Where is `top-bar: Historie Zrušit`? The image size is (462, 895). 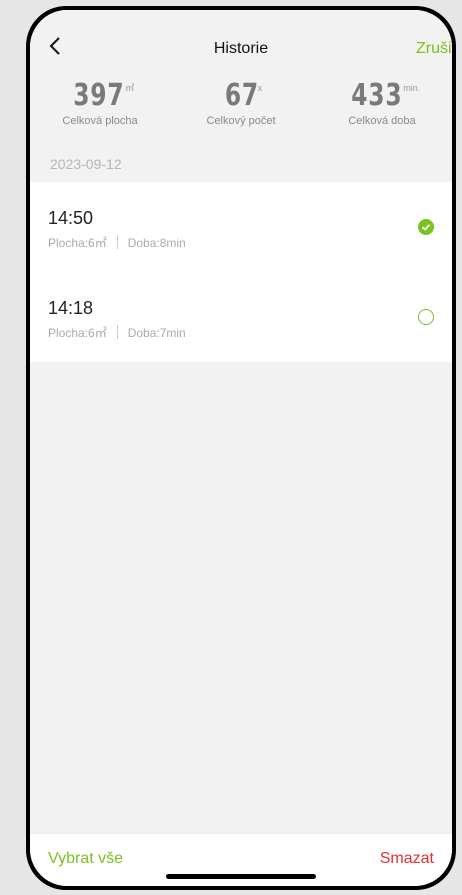
top-bar: Historie Zrušit is located at coordinates (241, 42).